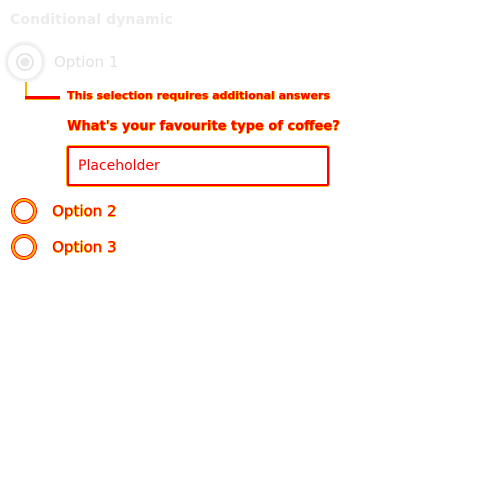  I want to click on coffee-answer-input, so click(198, 166).